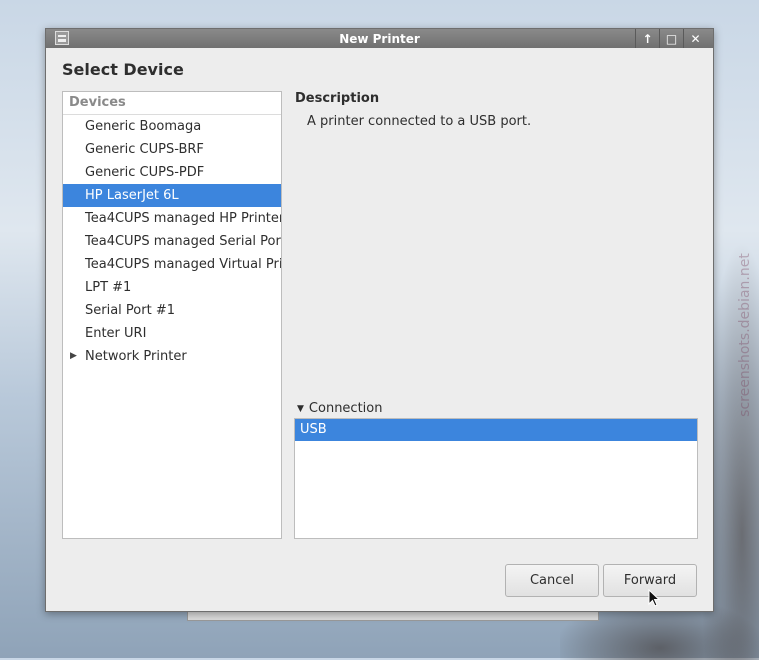 Image resolution: width=759 pixels, height=660 pixels. I want to click on device-list-item: Serial Port #1, so click(172, 310).